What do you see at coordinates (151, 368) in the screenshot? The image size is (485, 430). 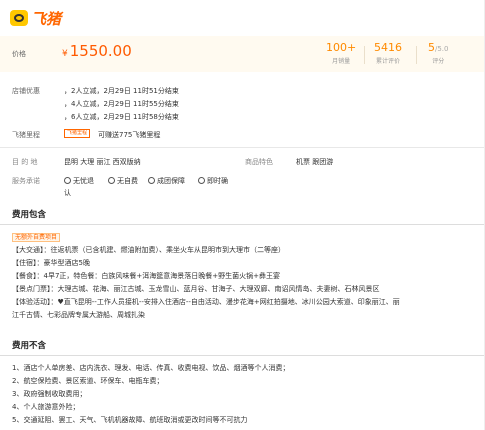 I see `excluded-line: 1、酒店个人单房差、店内洗衣、理发、电话、传真、收费电视、饮品、烟酒等个人消费；` at bounding box center [151, 368].